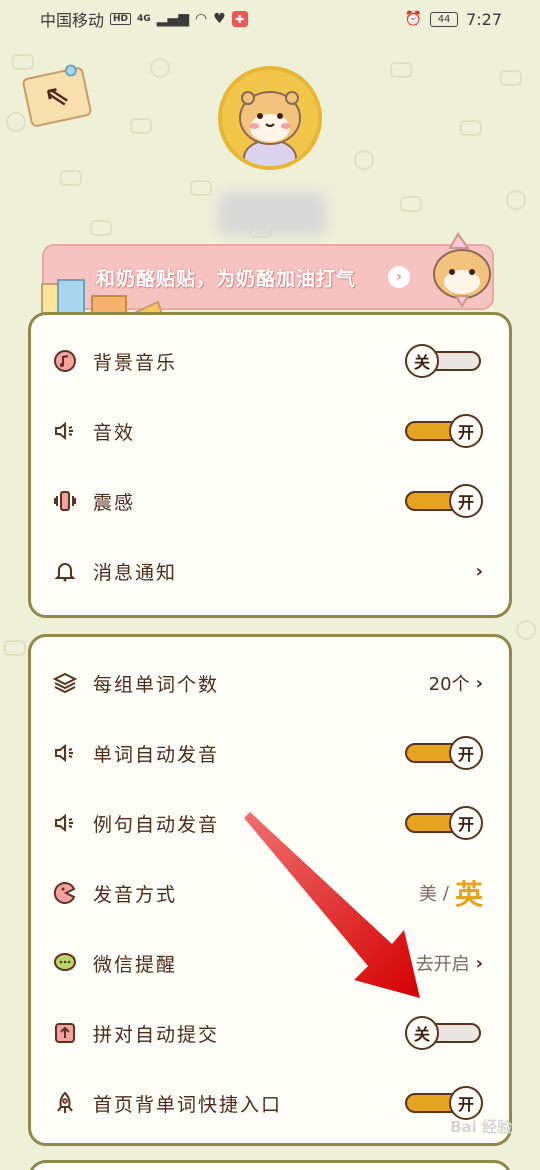 The height and width of the screenshot is (1170, 540). What do you see at coordinates (270, 19) in the screenshot?
I see `status-bar: 中国移动 HD 4G ▂▄▆ ◠ ♥ ✚ ⏰ 44 7:27` at bounding box center [270, 19].